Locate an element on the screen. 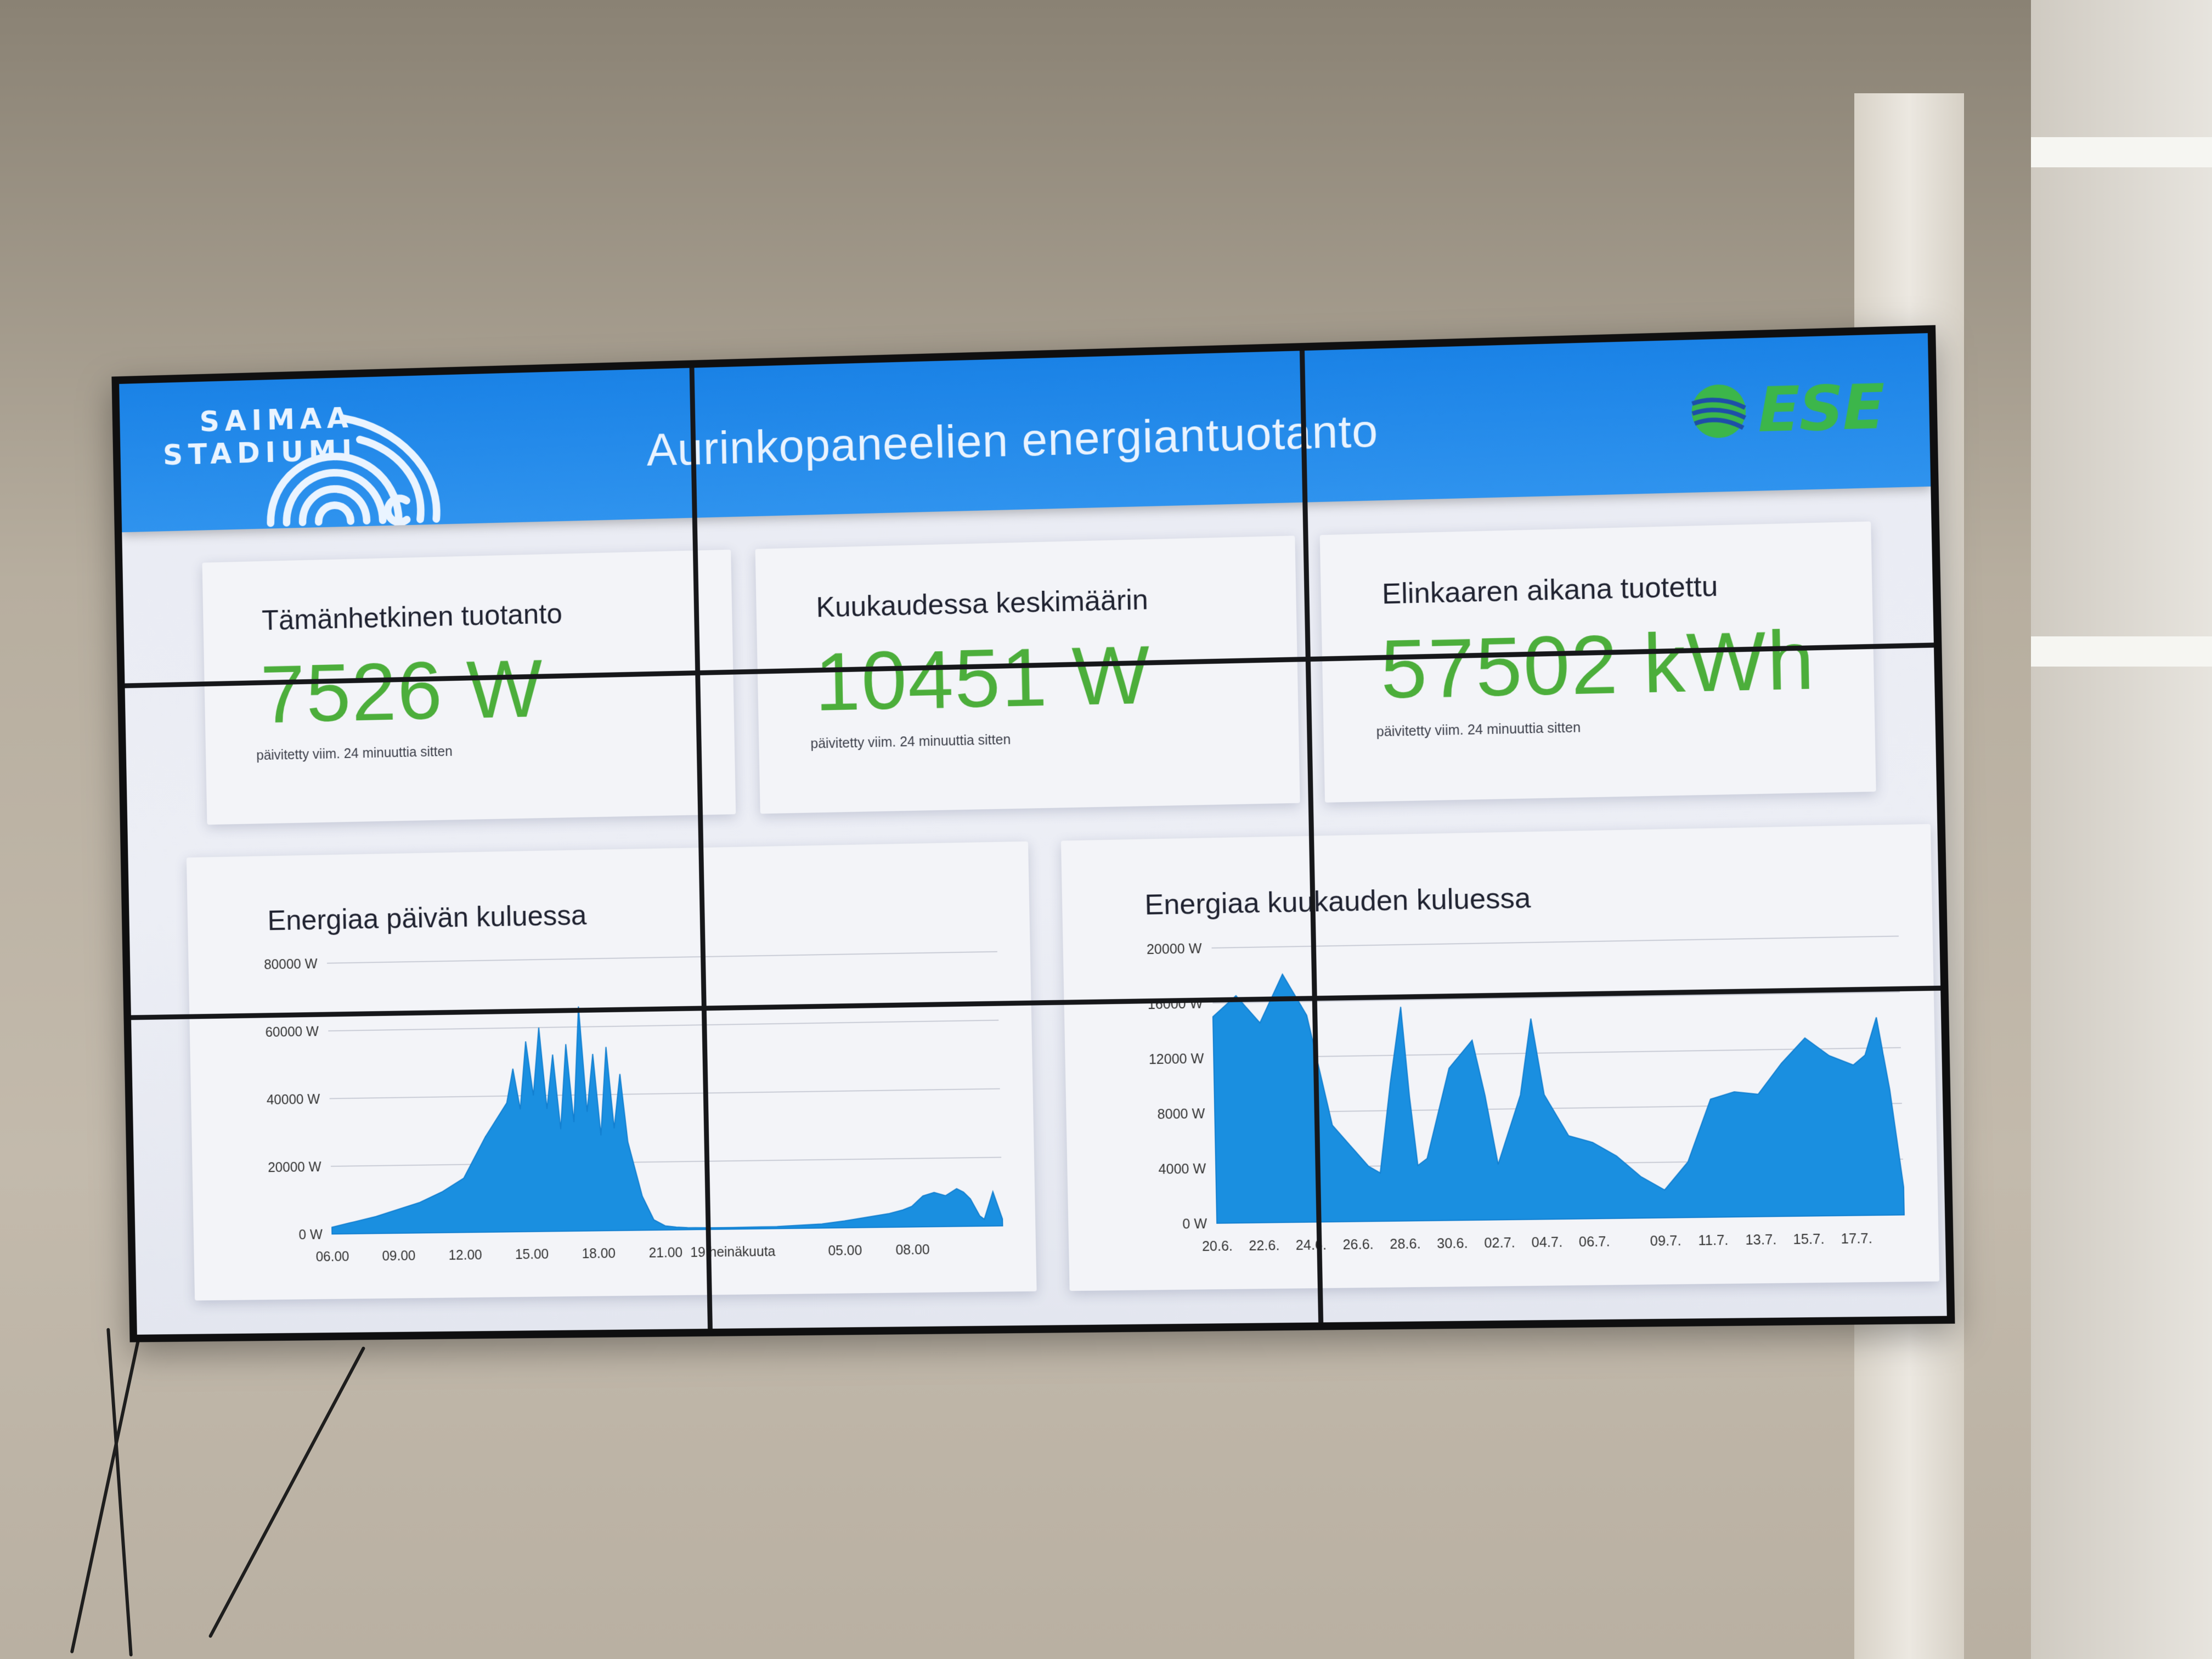 The height and width of the screenshot is (1659, 2212). x-tick-label: 06.00 is located at coordinates (332, 1257).